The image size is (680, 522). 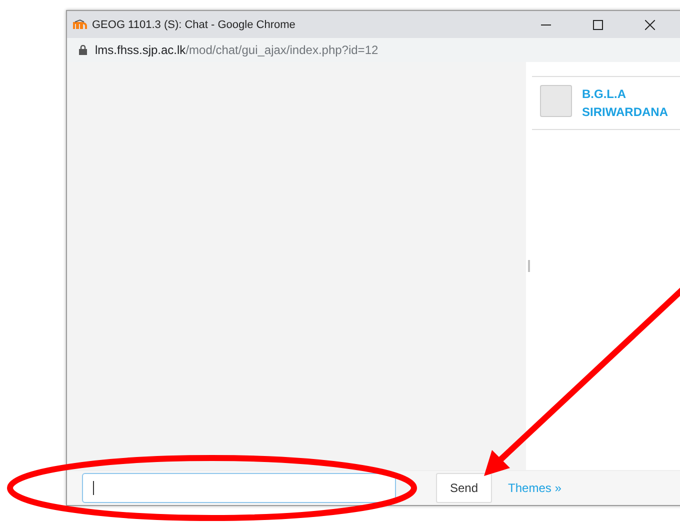 I want to click on address-bar: lms.fhss.sjp.ac.lk/mod/chat/gui_ajax/index.php?id=12, so click(x=373, y=50).